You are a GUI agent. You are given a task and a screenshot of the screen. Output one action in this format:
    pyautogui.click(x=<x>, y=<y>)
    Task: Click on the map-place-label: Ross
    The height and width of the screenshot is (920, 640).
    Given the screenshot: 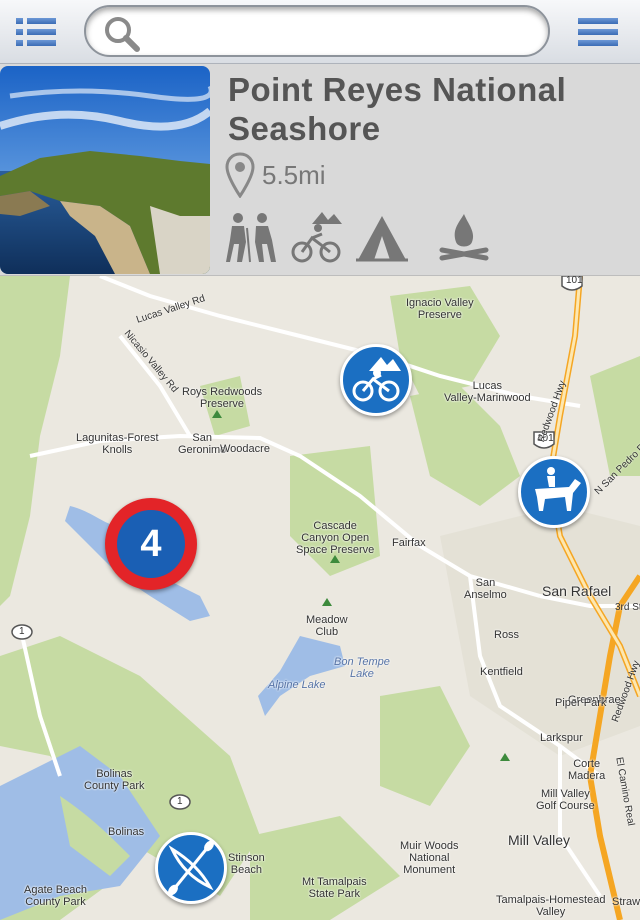 What is the action you would take?
    pyautogui.click(x=507, y=635)
    